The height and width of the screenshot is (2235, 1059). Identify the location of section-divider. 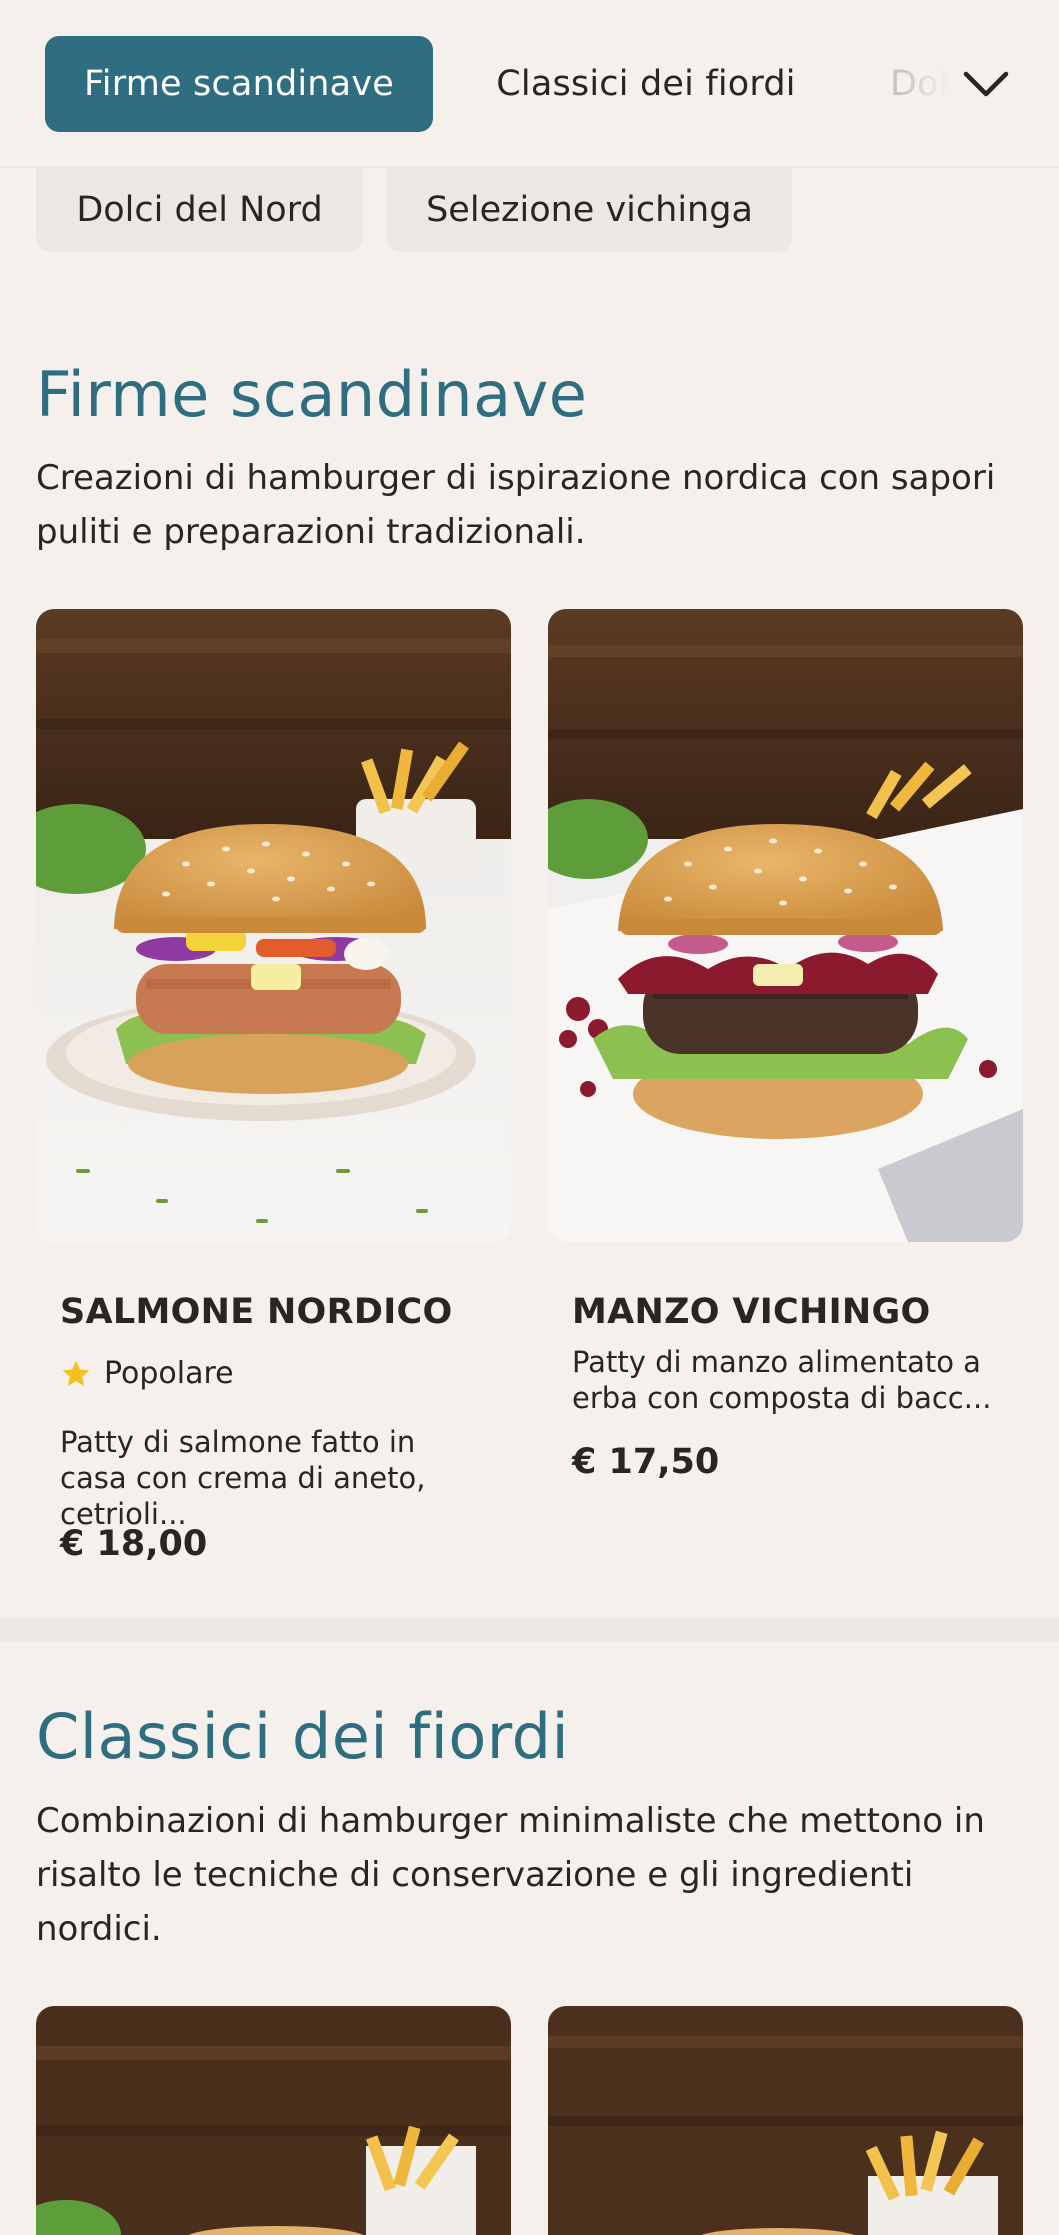
(529, 1630).